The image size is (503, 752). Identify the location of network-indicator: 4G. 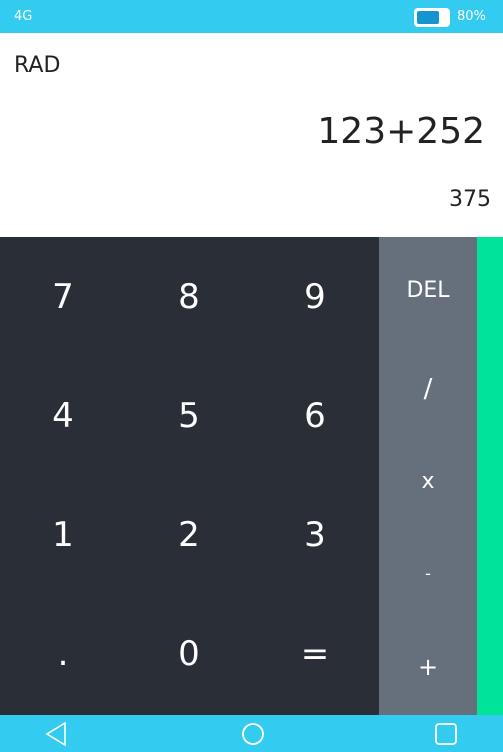
(23, 16).